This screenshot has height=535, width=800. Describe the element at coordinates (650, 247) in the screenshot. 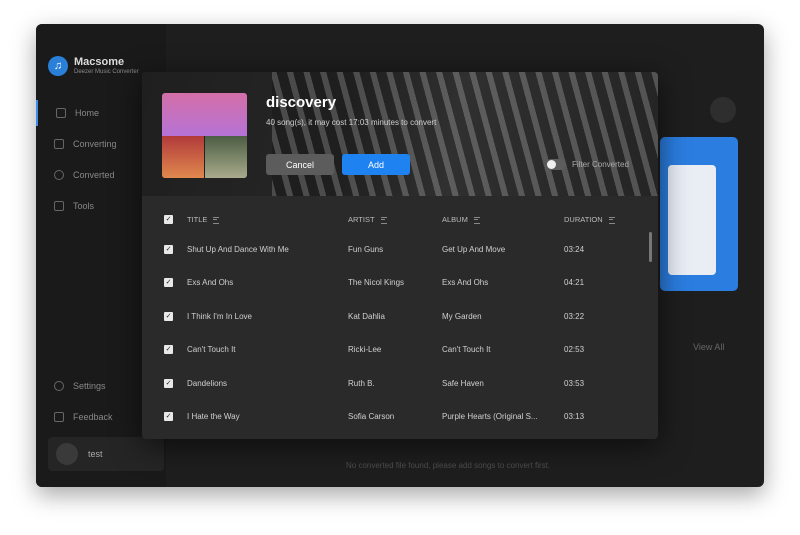

I see `table-scrollbar` at that location.